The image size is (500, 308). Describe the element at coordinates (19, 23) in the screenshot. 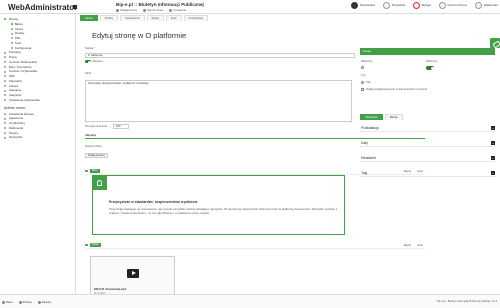

I see `sidebar-item-label: Menu` at that location.